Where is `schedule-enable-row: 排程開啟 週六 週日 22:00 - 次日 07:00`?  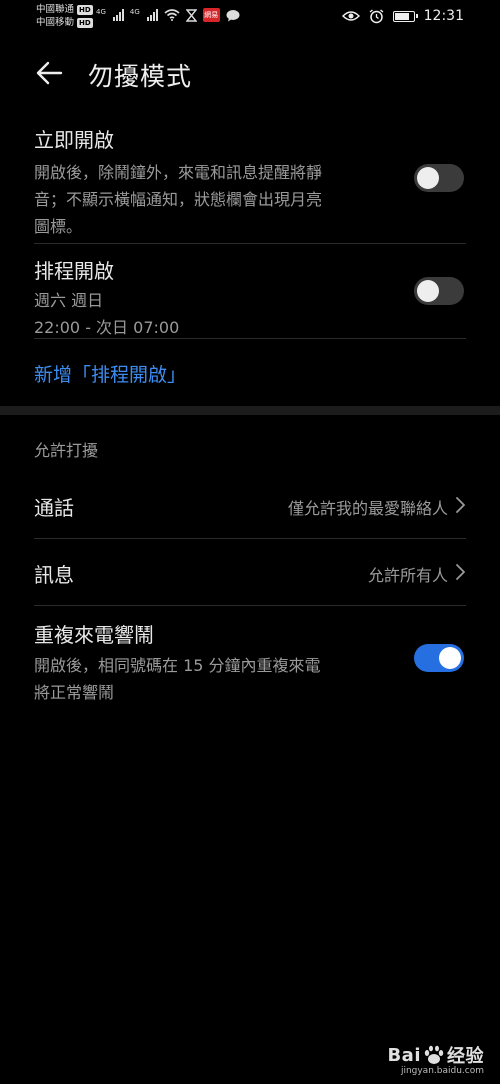 schedule-enable-row: 排程開啟 週六 週日 22:00 - 次日 07:00 is located at coordinates (250, 298).